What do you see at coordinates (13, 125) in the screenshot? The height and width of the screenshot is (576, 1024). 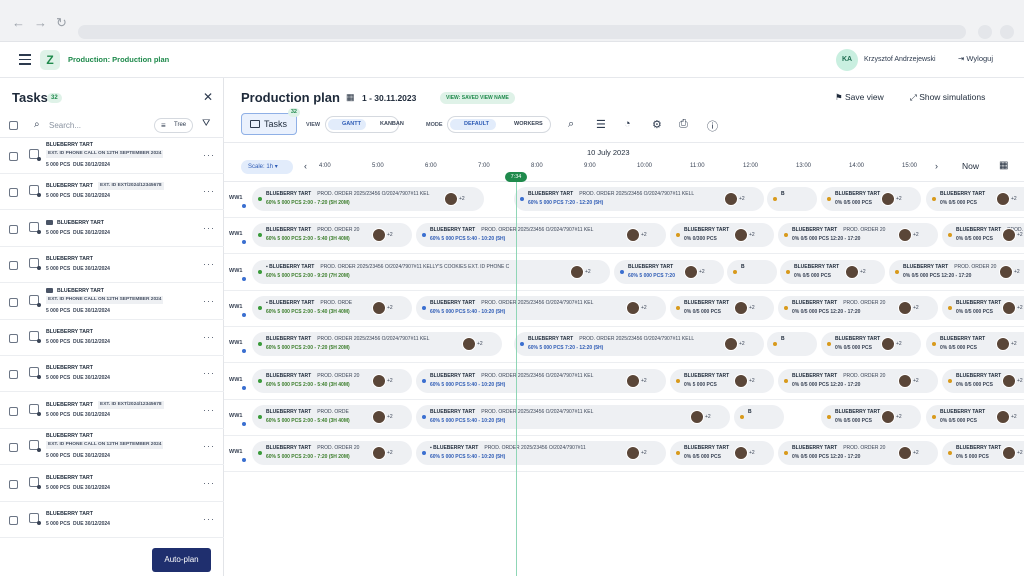 I see `select-all-checkbox` at bounding box center [13, 125].